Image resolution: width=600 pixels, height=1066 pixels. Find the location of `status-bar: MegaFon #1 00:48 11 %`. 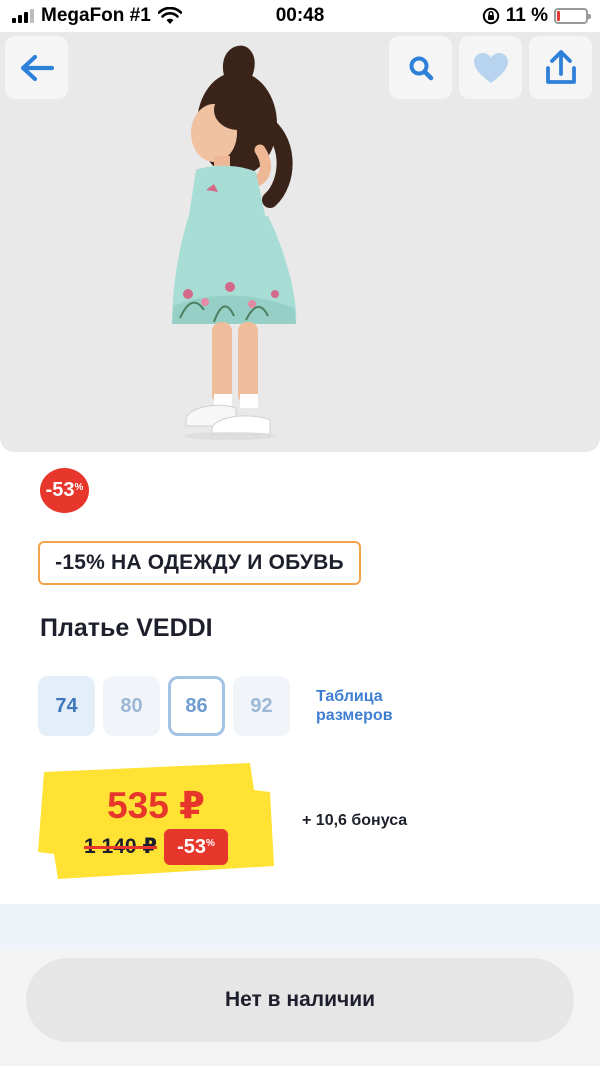

status-bar: MegaFon #1 00:48 11 % is located at coordinates (300, 16).